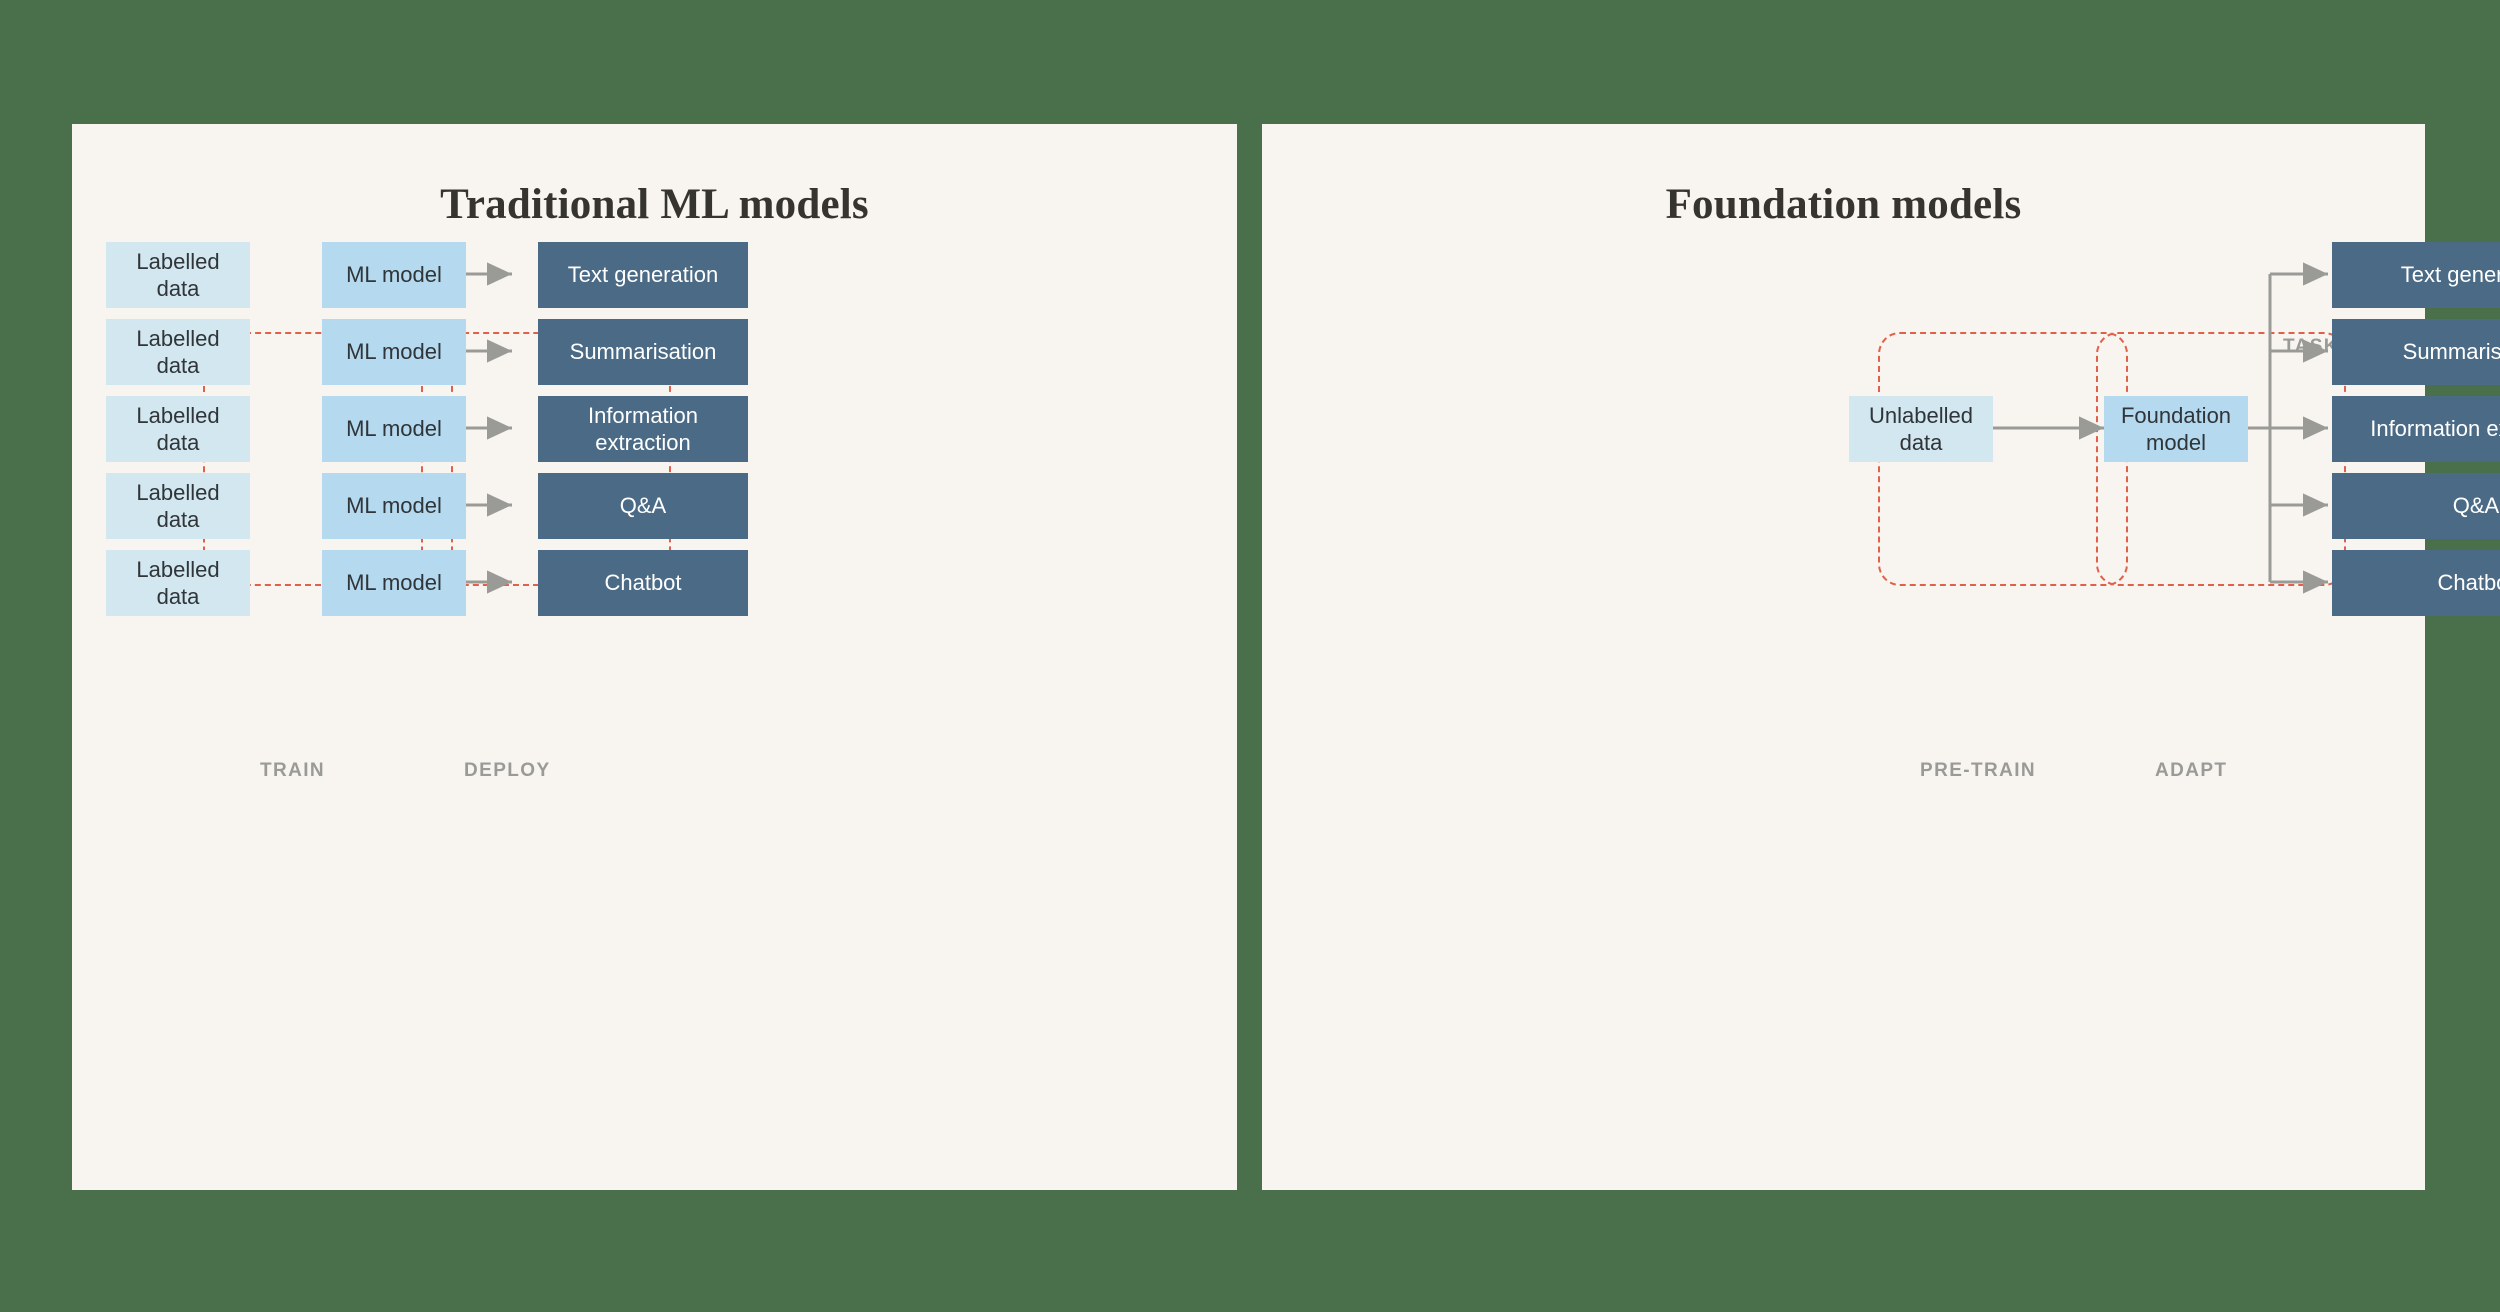 The image size is (2500, 1312). What do you see at coordinates (394, 583) in the screenshot?
I see `box-ml-model-5: ML model` at bounding box center [394, 583].